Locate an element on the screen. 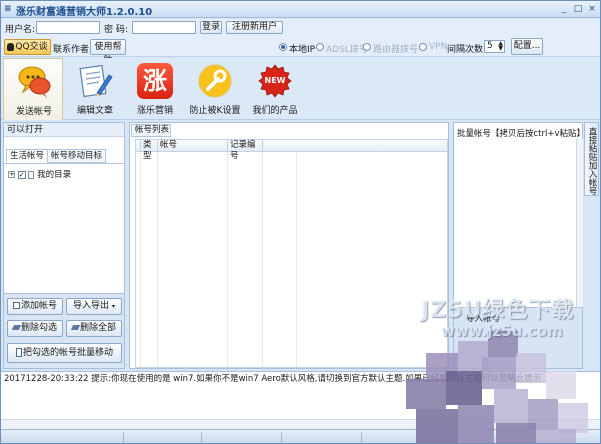 The image size is (601, 444). spinner-arrows-icon: ▲ ▼ is located at coordinates (500, 46).